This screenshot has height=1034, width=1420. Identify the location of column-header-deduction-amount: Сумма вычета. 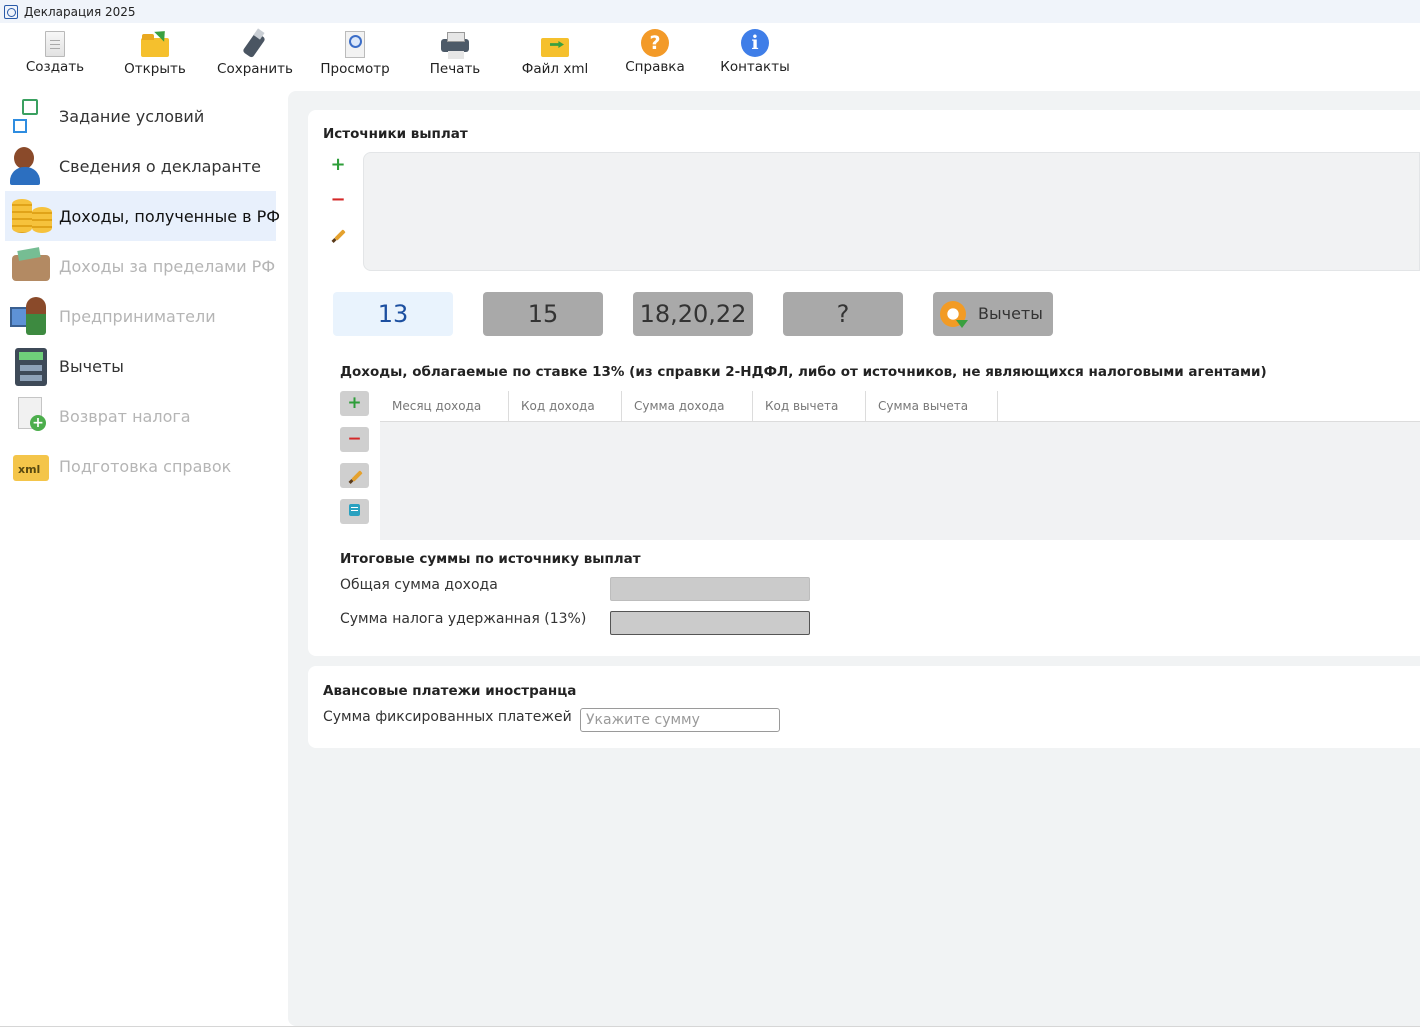
(932, 406).